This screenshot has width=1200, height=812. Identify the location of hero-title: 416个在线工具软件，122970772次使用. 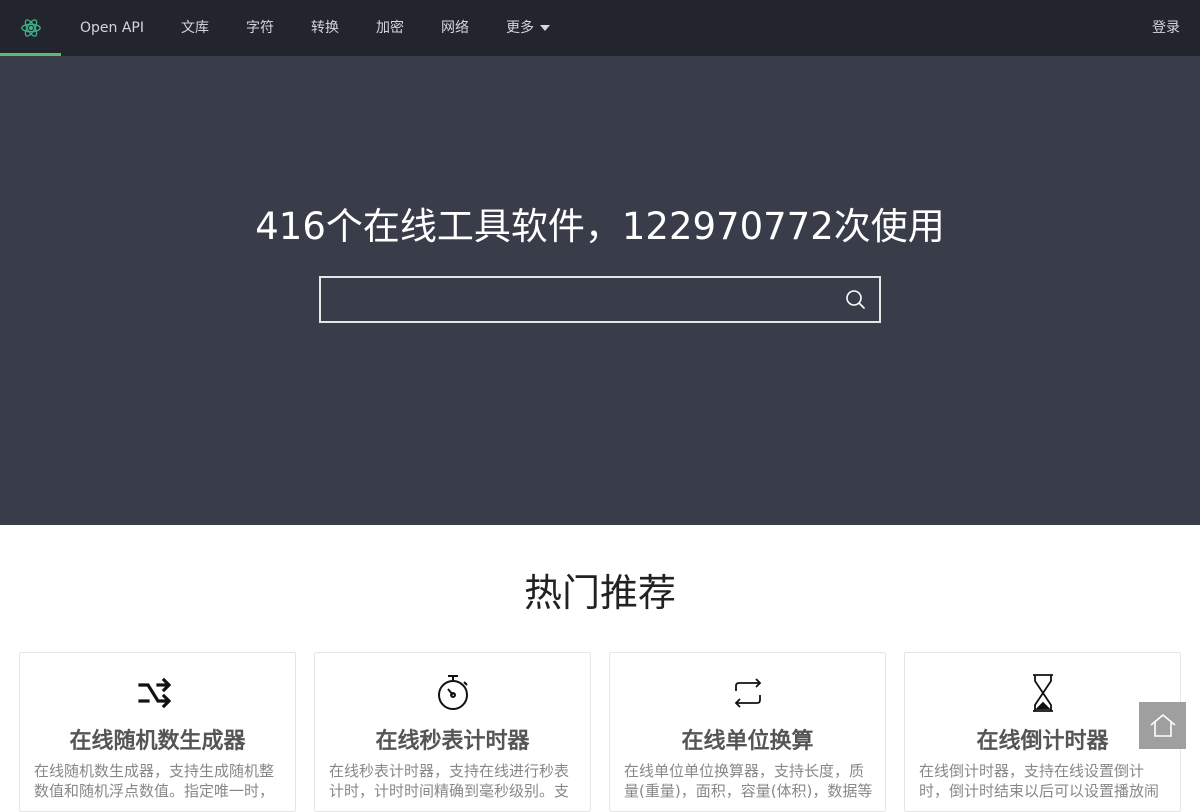
(600, 226).